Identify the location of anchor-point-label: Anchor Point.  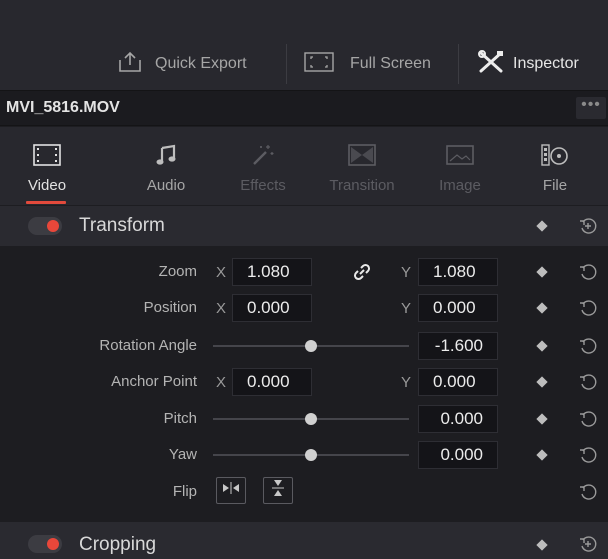
(154, 381).